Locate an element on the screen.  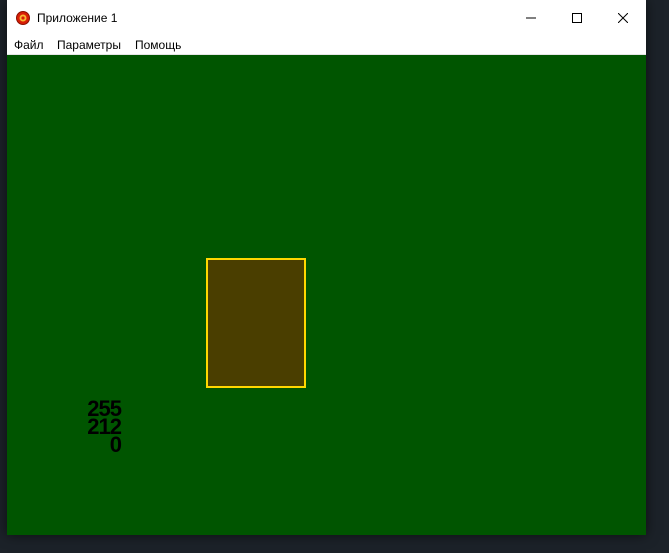
colored-rectangle is located at coordinates (256, 323).